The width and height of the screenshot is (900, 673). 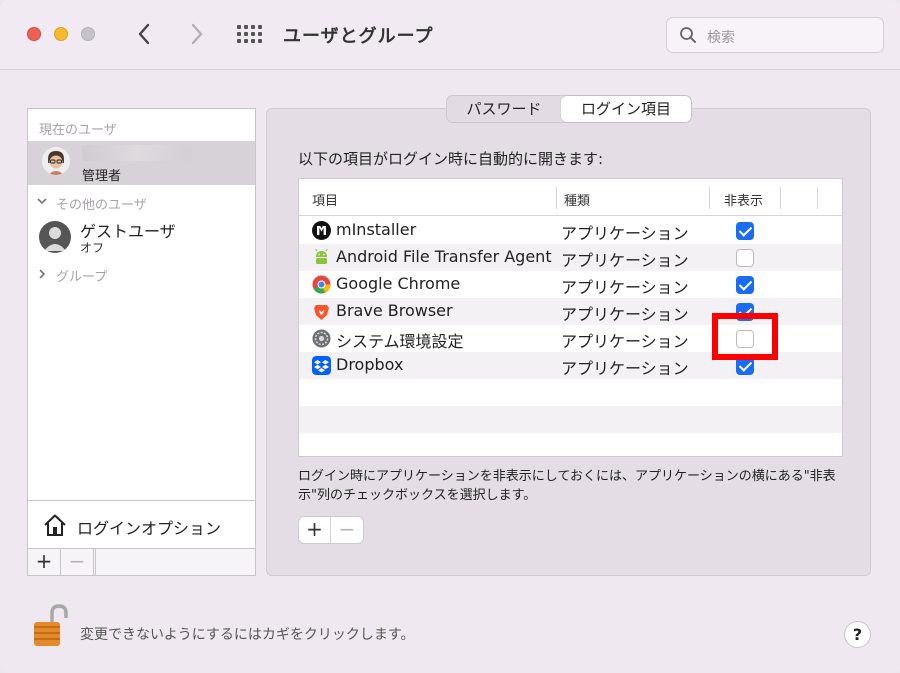 I want to click on lock-hint-text: 変更できないようにするにはカギをクリックします。, so click(x=247, y=635).